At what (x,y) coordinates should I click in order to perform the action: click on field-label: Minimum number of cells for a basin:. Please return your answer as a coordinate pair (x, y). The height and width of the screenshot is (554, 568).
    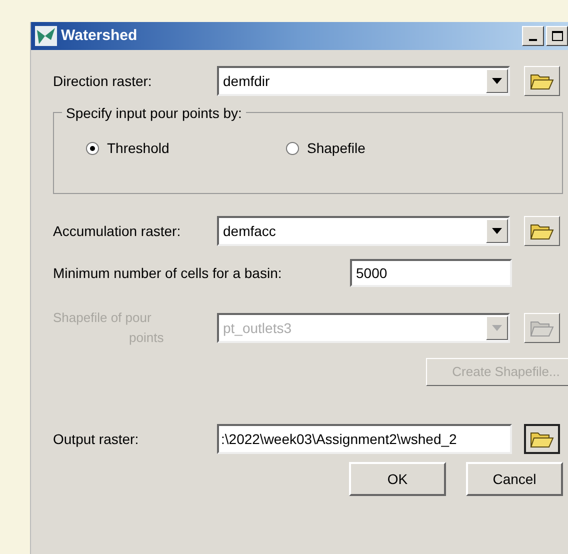
    Looking at the image, I should click on (168, 273).